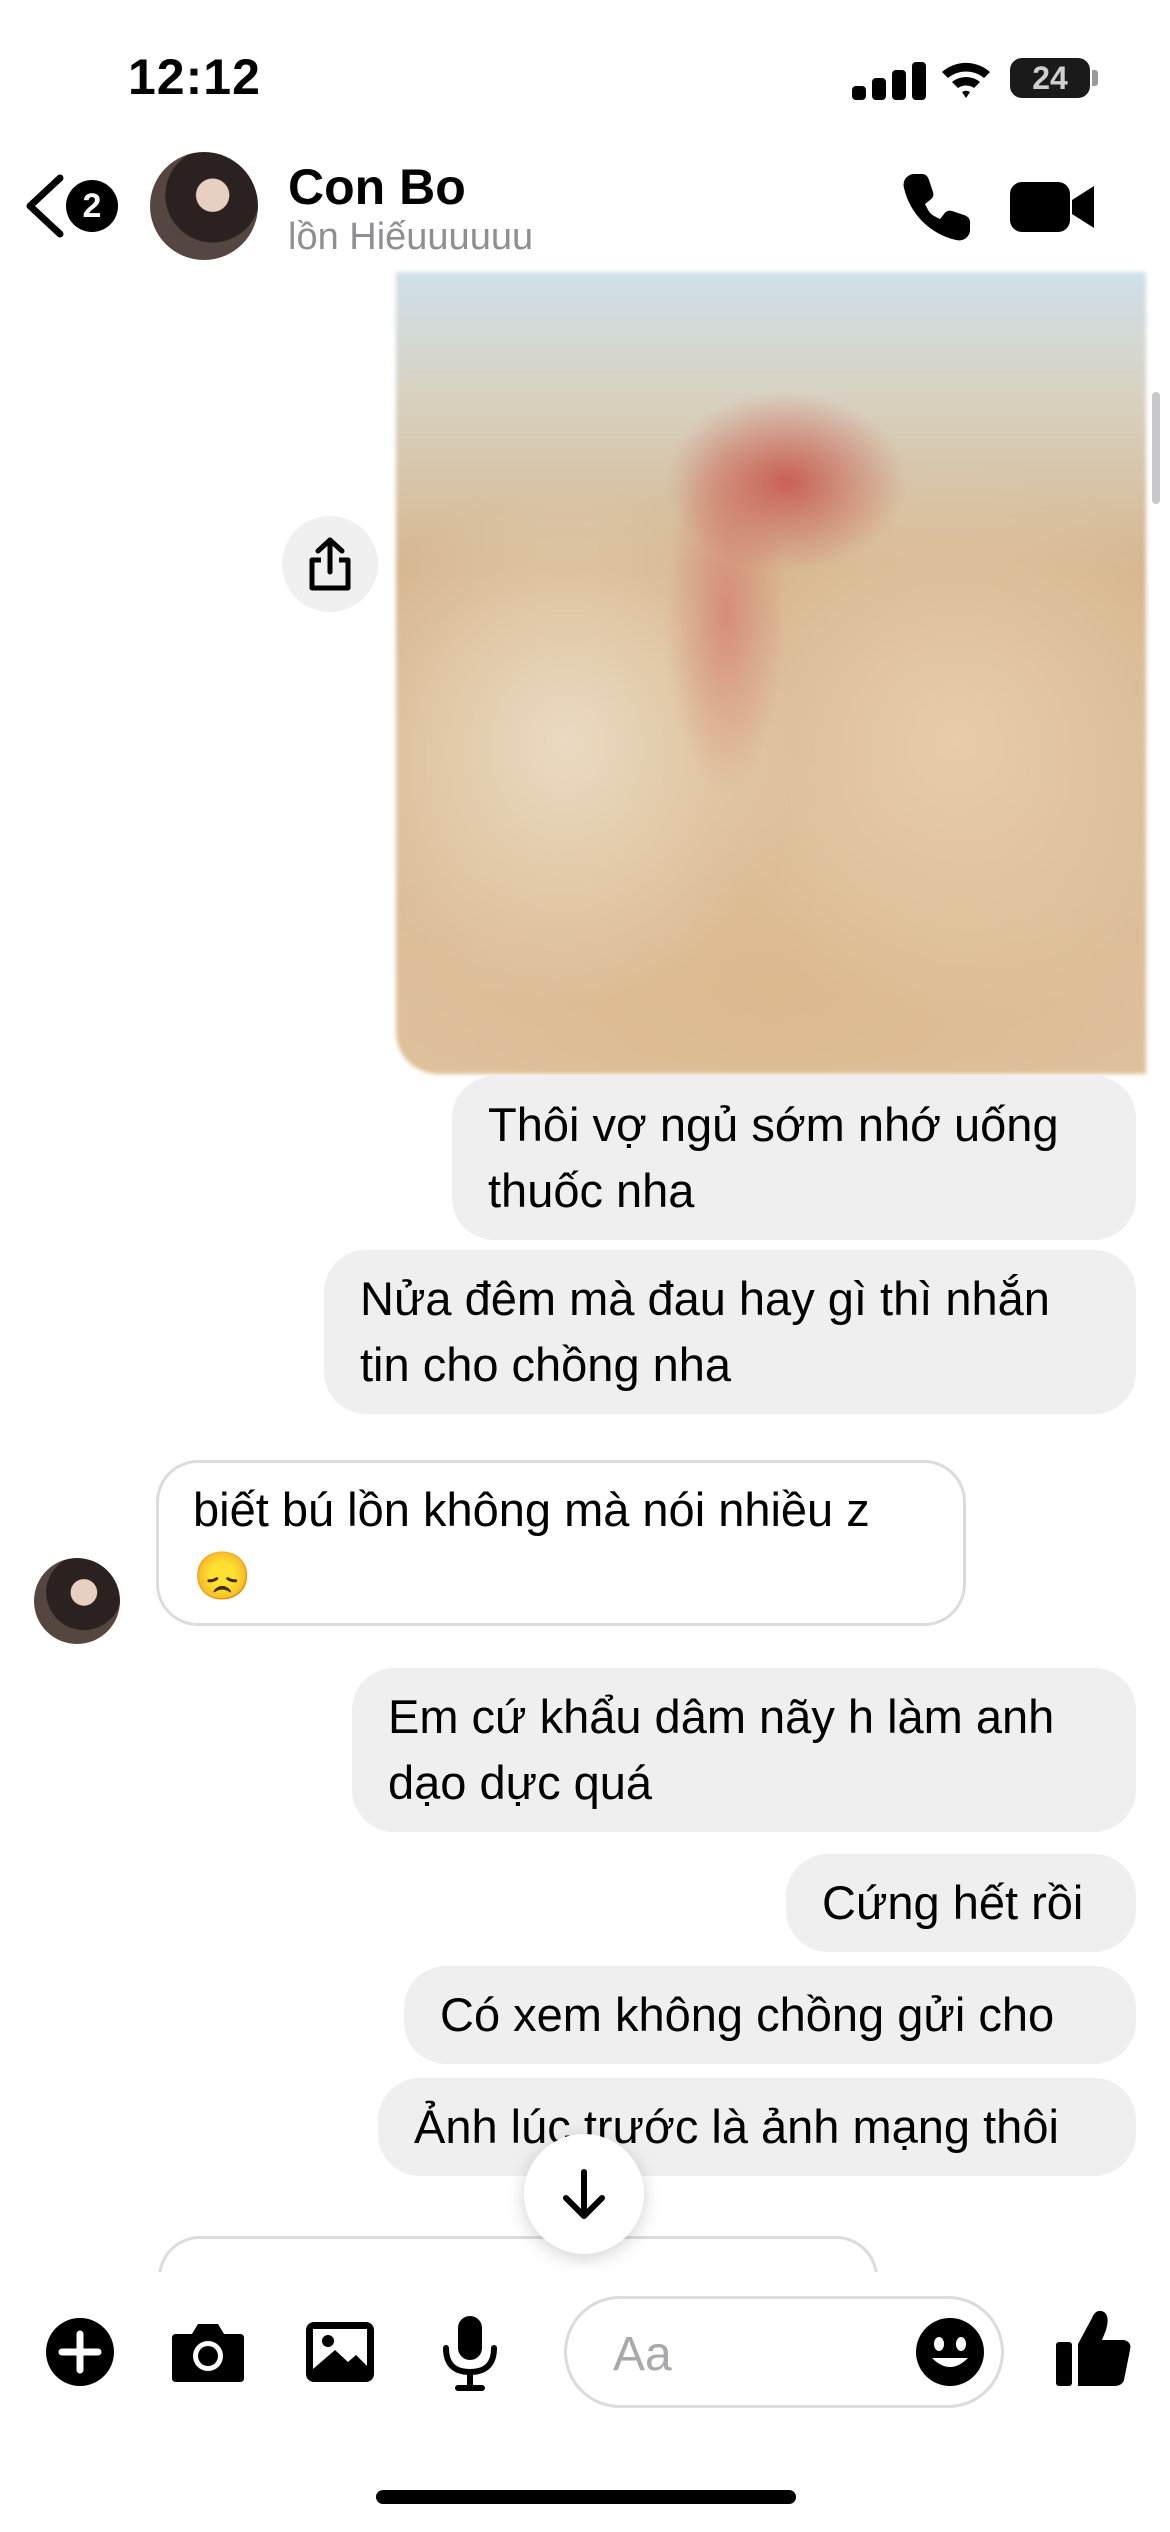 This screenshot has width=1170, height=2532. I want to click on message-bubble-out: Em cứ khẩu dâm nãy h làm anh dạo dực quá, so click(744, 1750).